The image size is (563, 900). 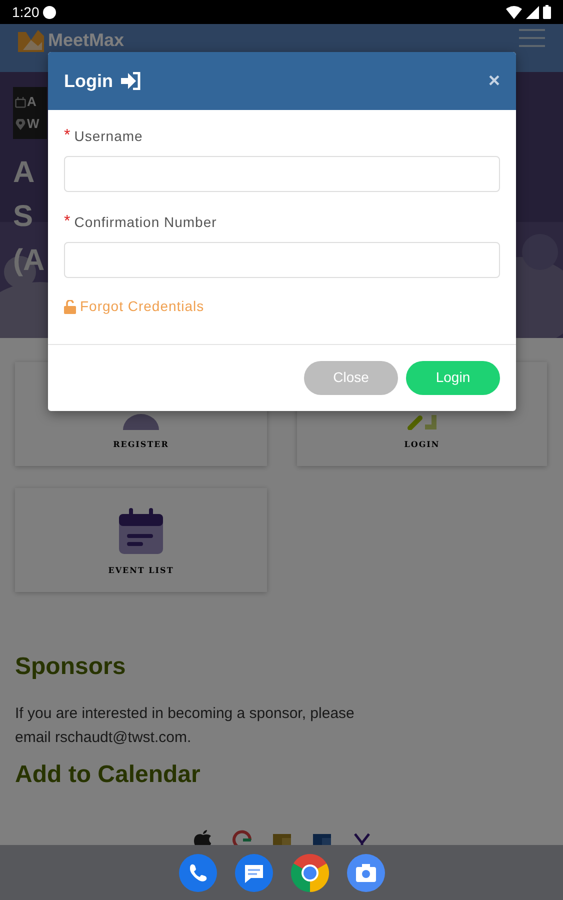 What do you see at coordinates (86, 40) in the screenshot?
I see `logo-text: MeetMax` at bounding box center [86, 40].